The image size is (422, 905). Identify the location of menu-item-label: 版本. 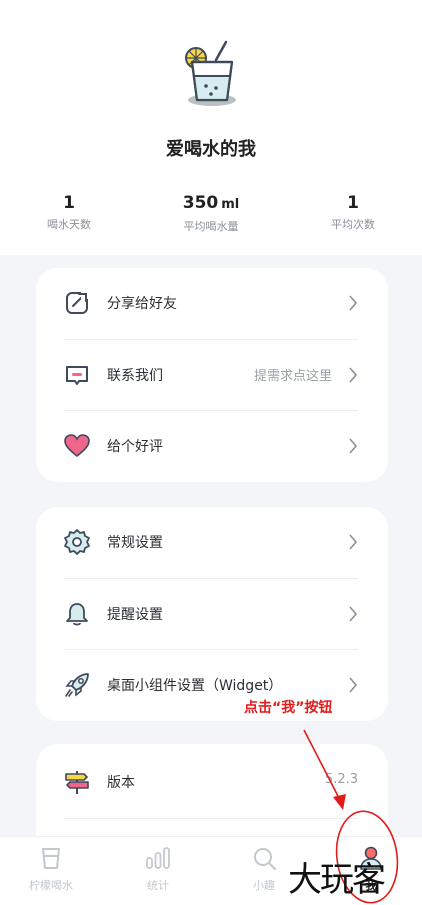
(121, 783).